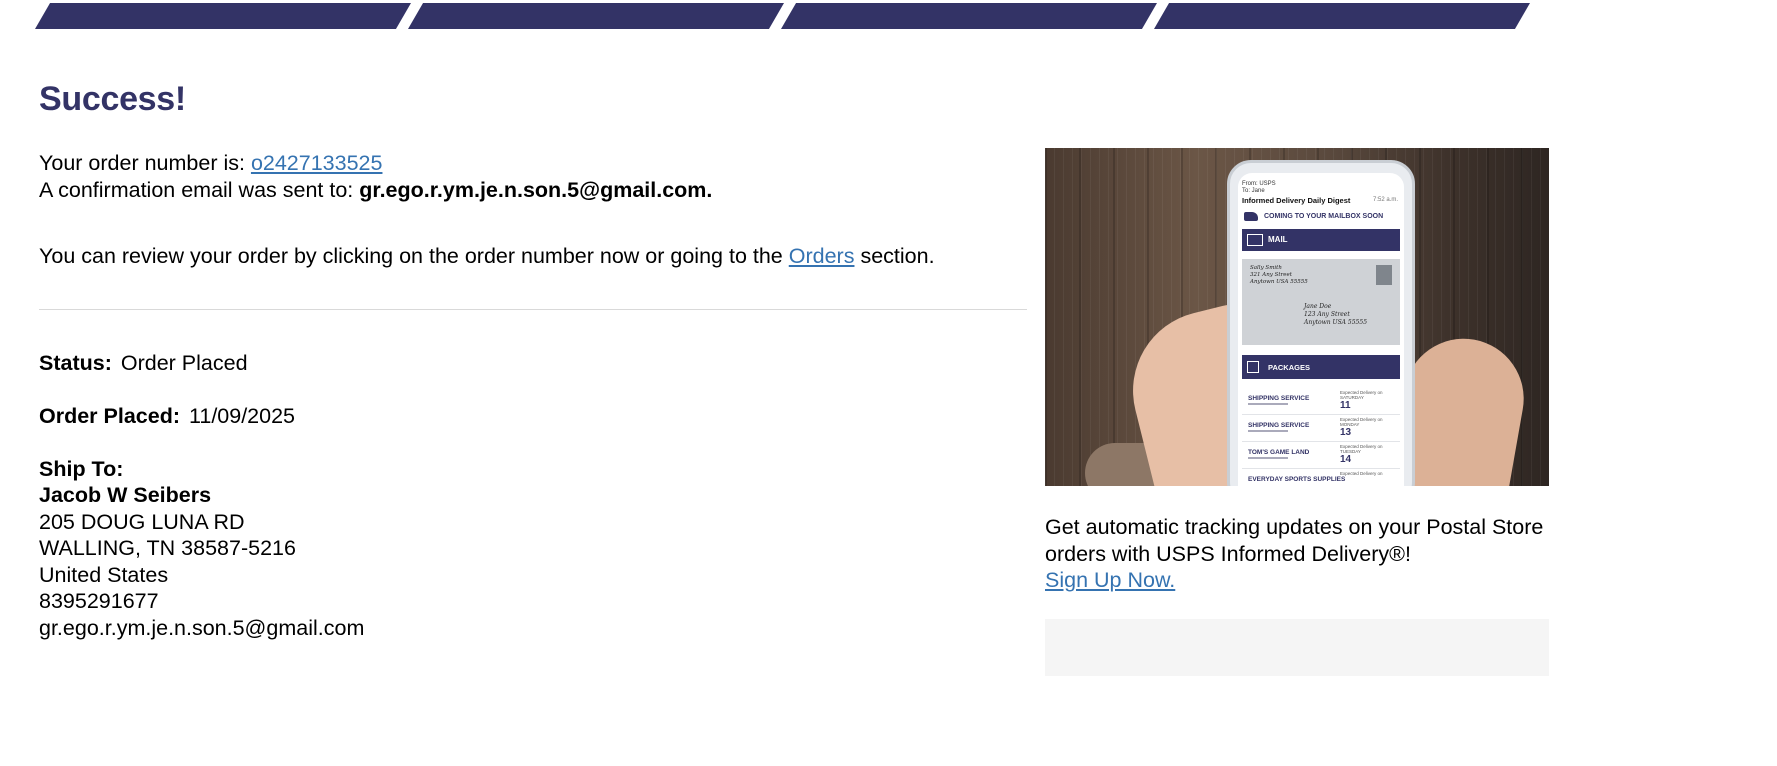 Image resolution: width=1777 pixels, height=766 pixels. Describe the element at coordinates (1385, 200) in the screenshot. I see `digest-time: 7:52 a.m.` at that location.